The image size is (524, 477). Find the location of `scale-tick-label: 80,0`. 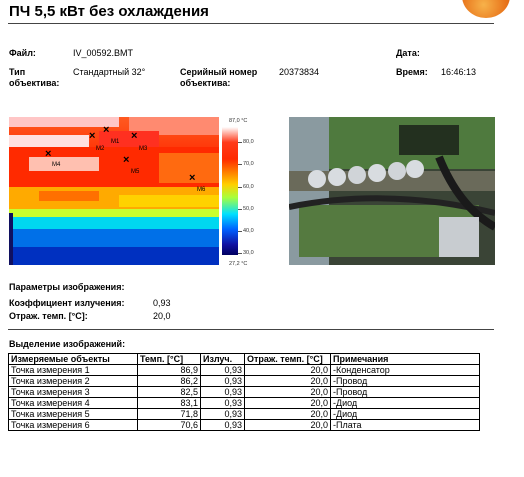

scale-tick-label: 80,0 is located at coordinates (248, 142).